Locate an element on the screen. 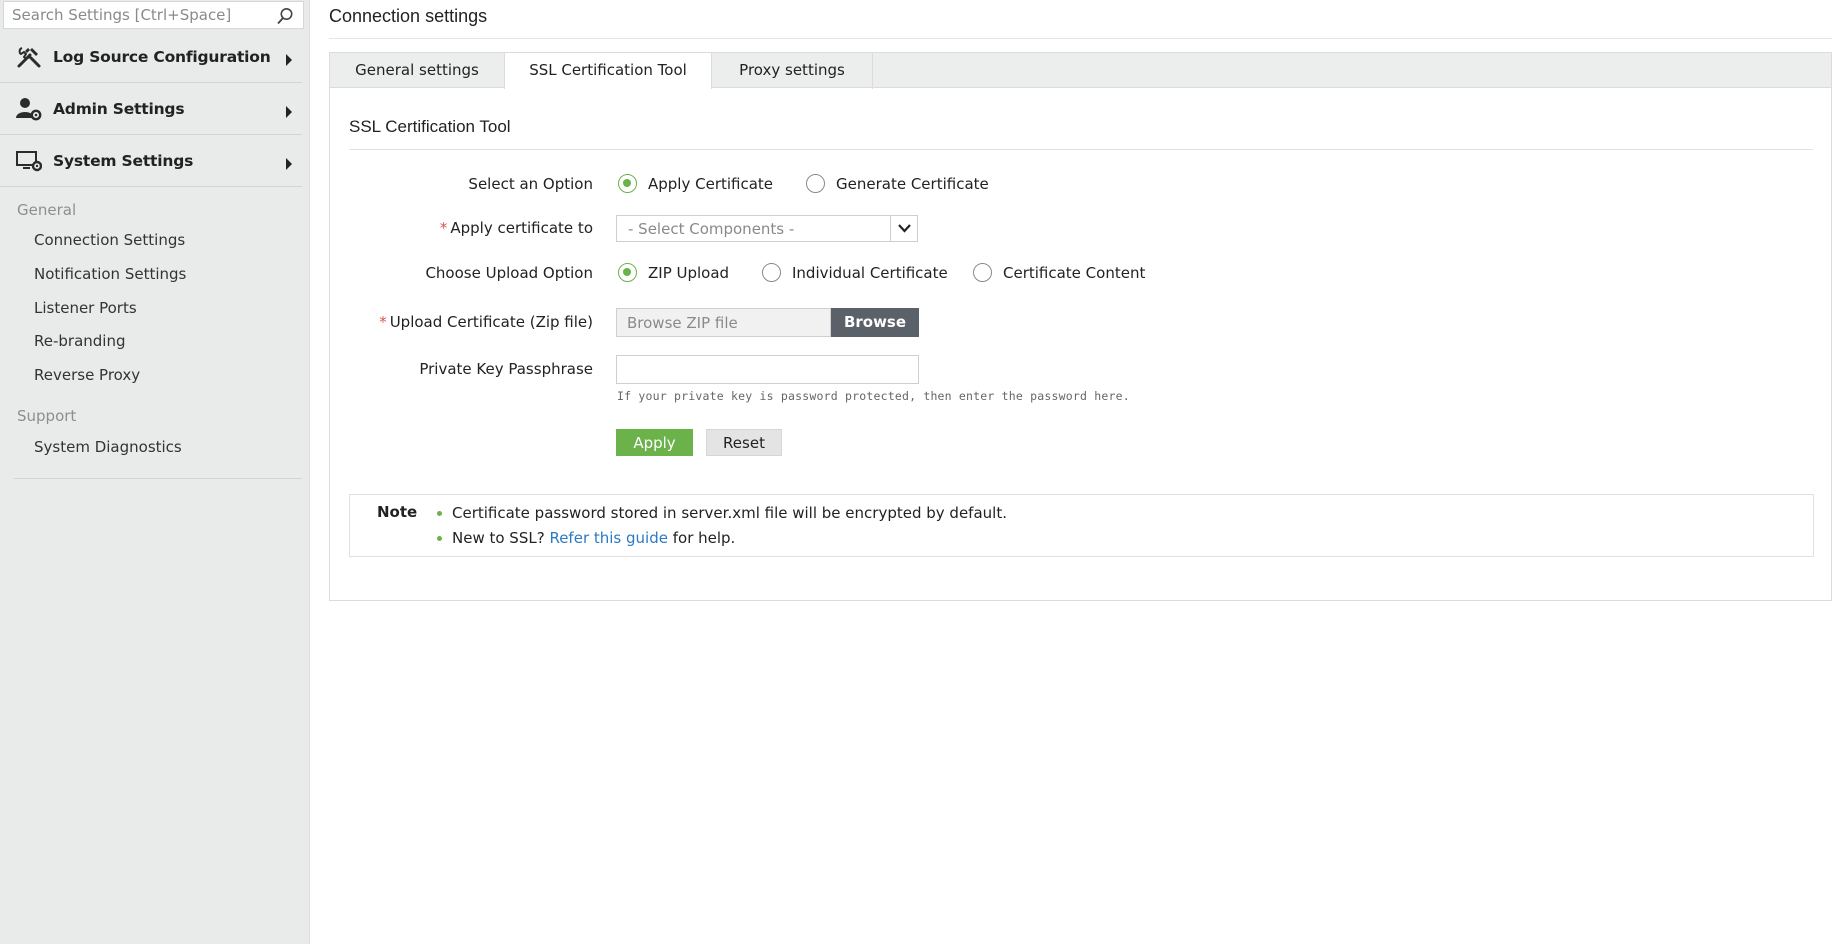 Image resolution: width=1843 pixels, height=944 pixels. note-item: New to SSL? Refer this guide for help. is located at coordinates (722, 541).